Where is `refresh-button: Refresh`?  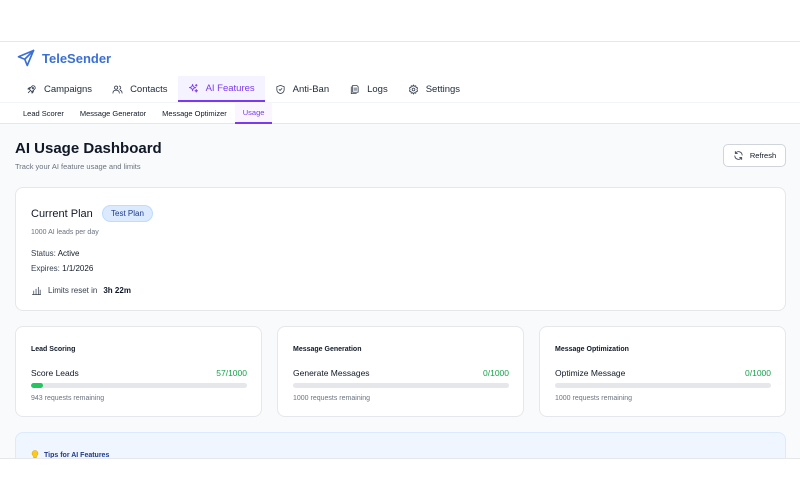
refresh-button: Refresh is located at coordinates (754, 155).